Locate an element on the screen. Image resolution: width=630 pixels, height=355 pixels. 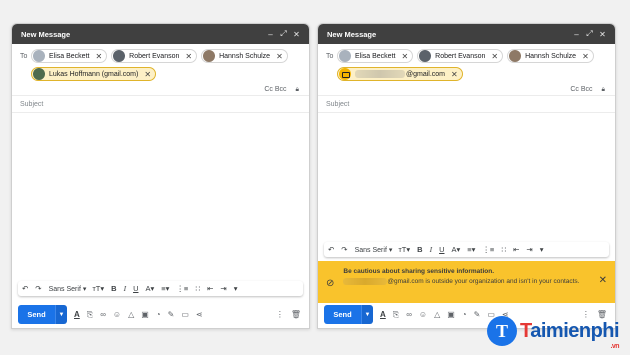
template-icon: ▭ is located at coordinates (185, 314).